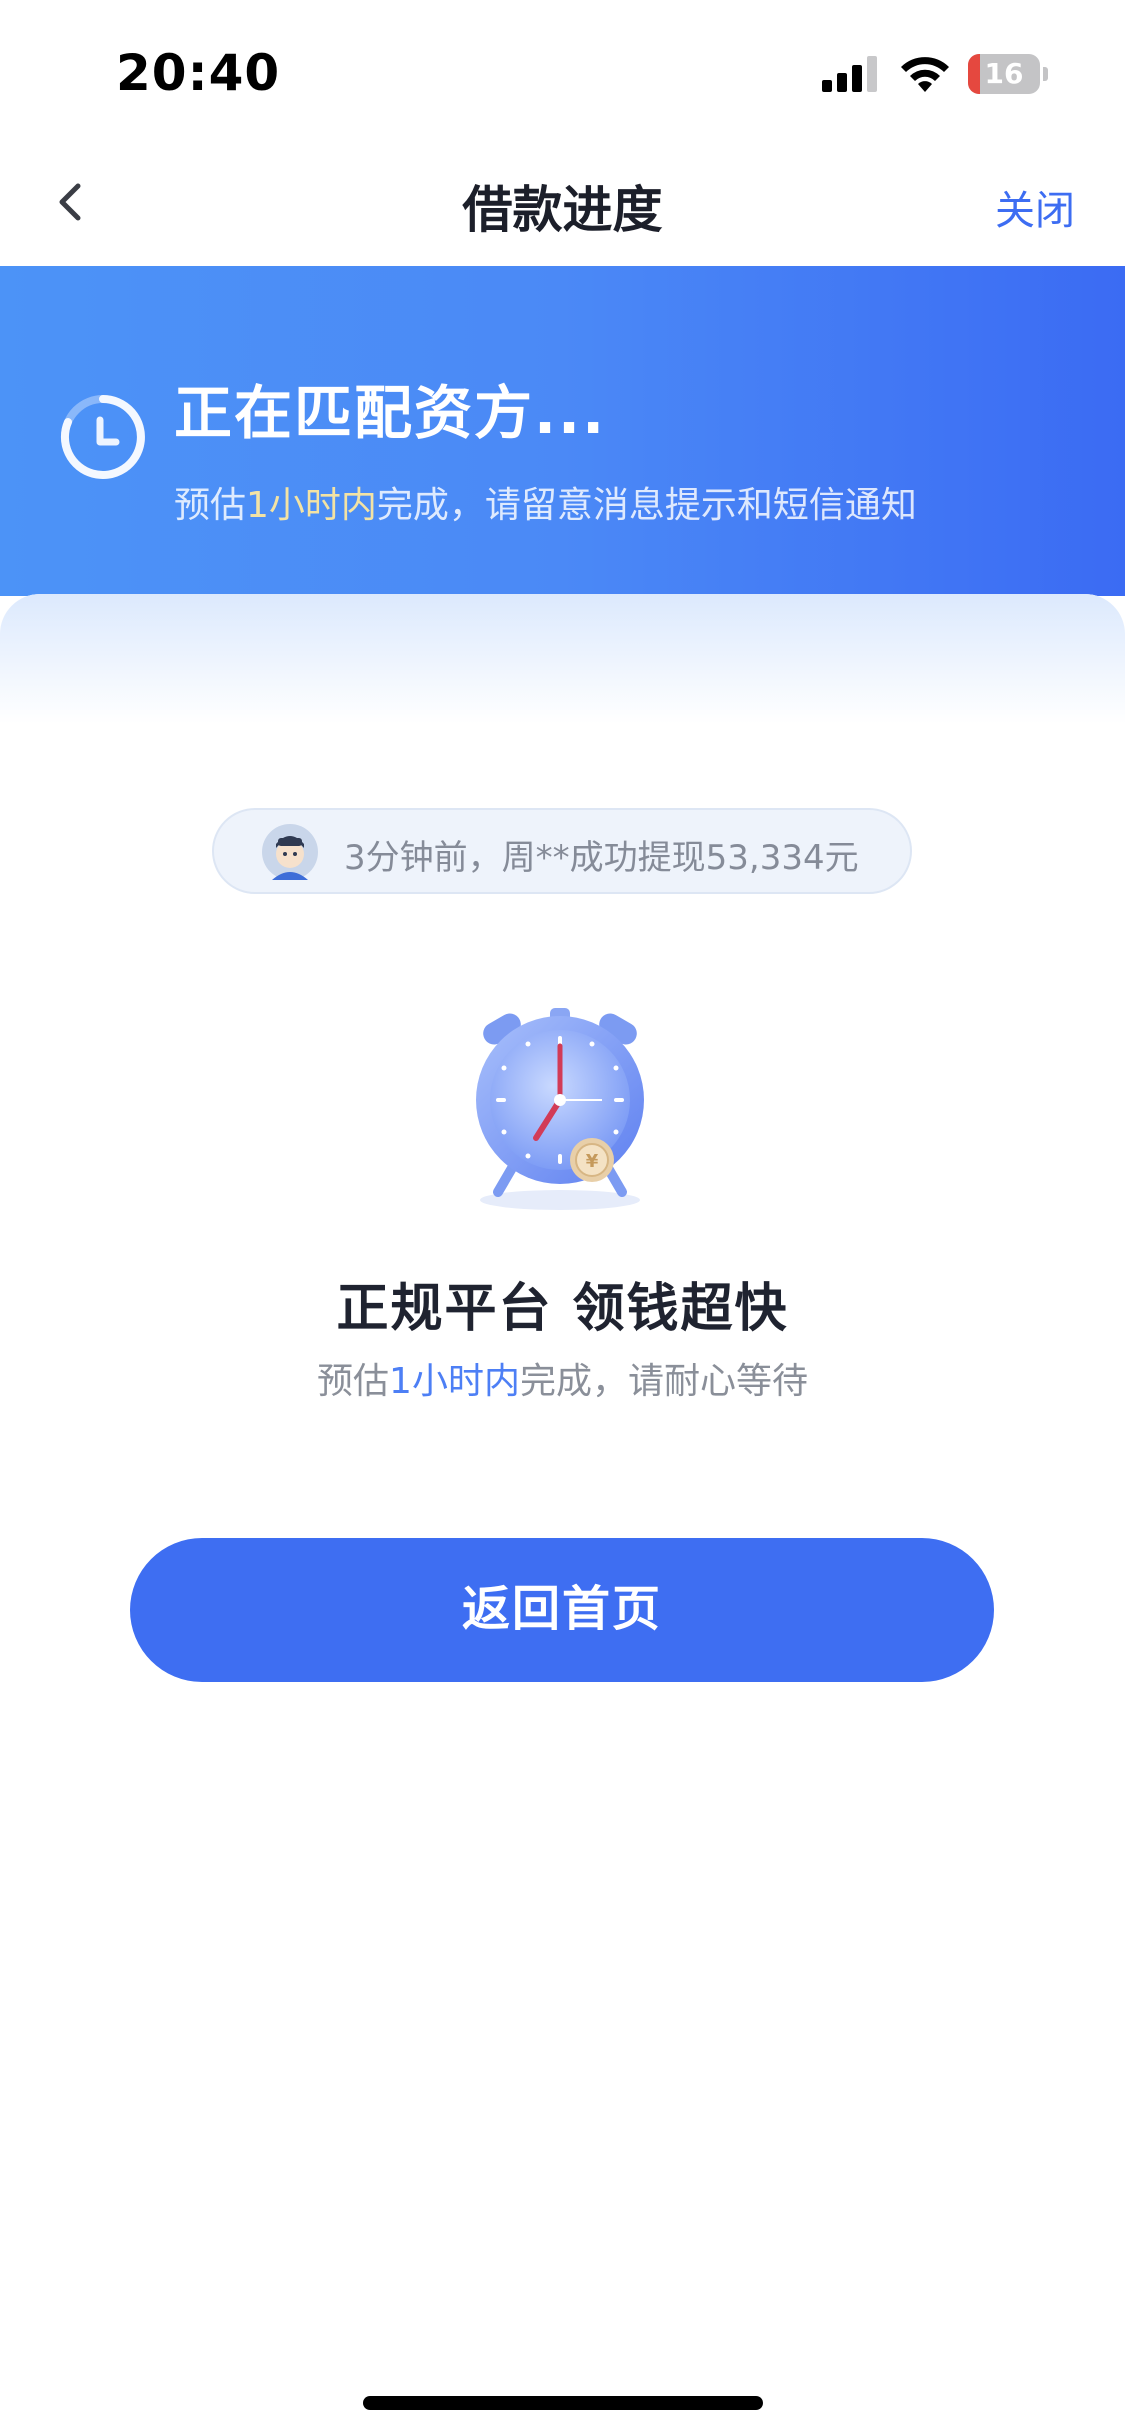 The height and width of the screenshot is (2435, 1125). I want to click on banner-subtitle-highlight: 1小时内, so click(311, 505).